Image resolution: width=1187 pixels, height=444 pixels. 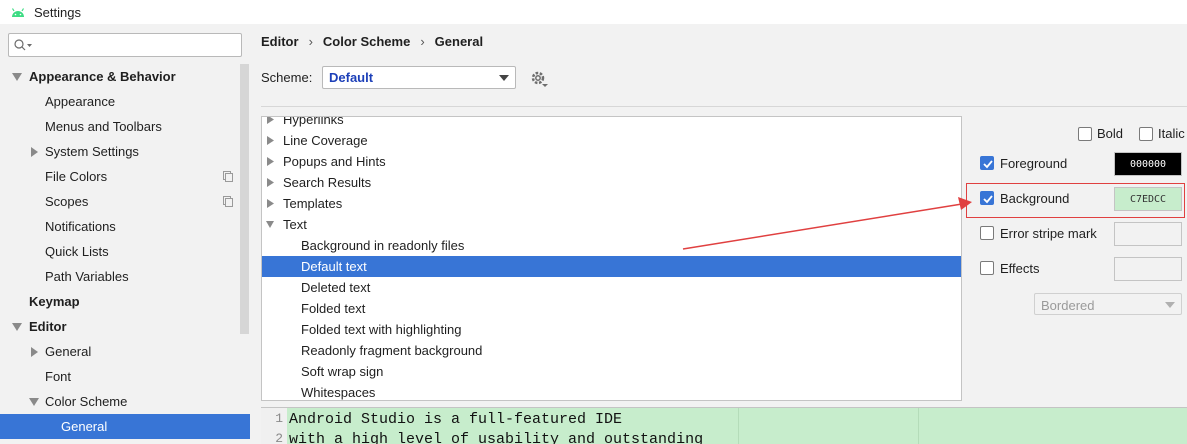 What do you see at coordinates (1148, 199) in the screenshot?
I see `background-color-swatch: C7EDCC` at bounding box center [1148, 199].